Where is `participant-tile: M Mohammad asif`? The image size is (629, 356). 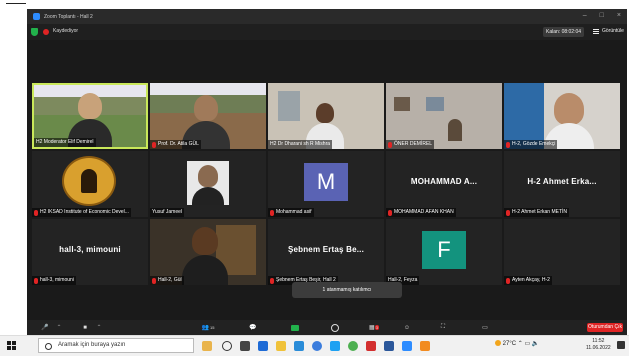 participant-tile: M Mohammad asif is located at coordinates (326, 184).